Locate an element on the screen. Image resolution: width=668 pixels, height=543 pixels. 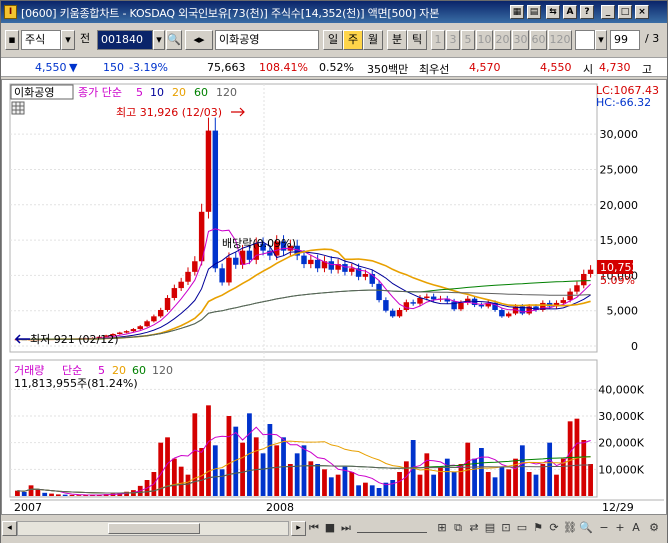
period-minute: 분 is located at coordinates (397, 40).